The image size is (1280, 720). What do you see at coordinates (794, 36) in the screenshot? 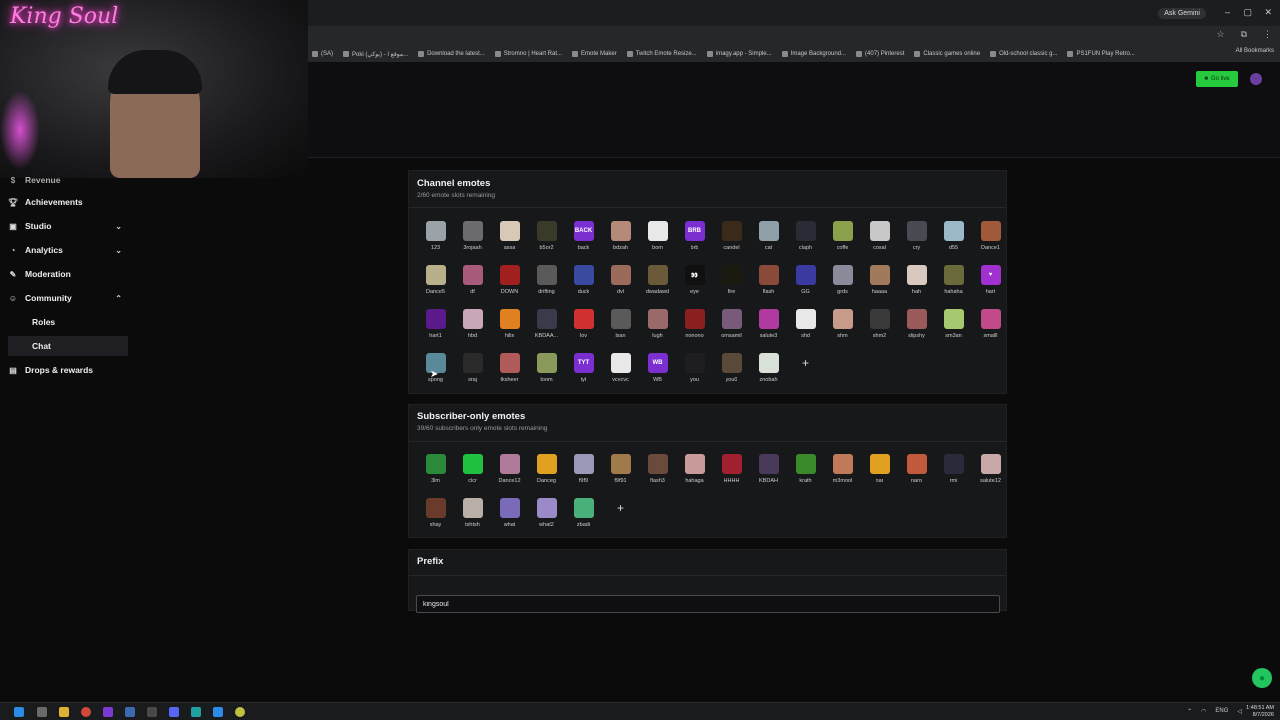
I see `address-bar` at bounding box center [794, 36].